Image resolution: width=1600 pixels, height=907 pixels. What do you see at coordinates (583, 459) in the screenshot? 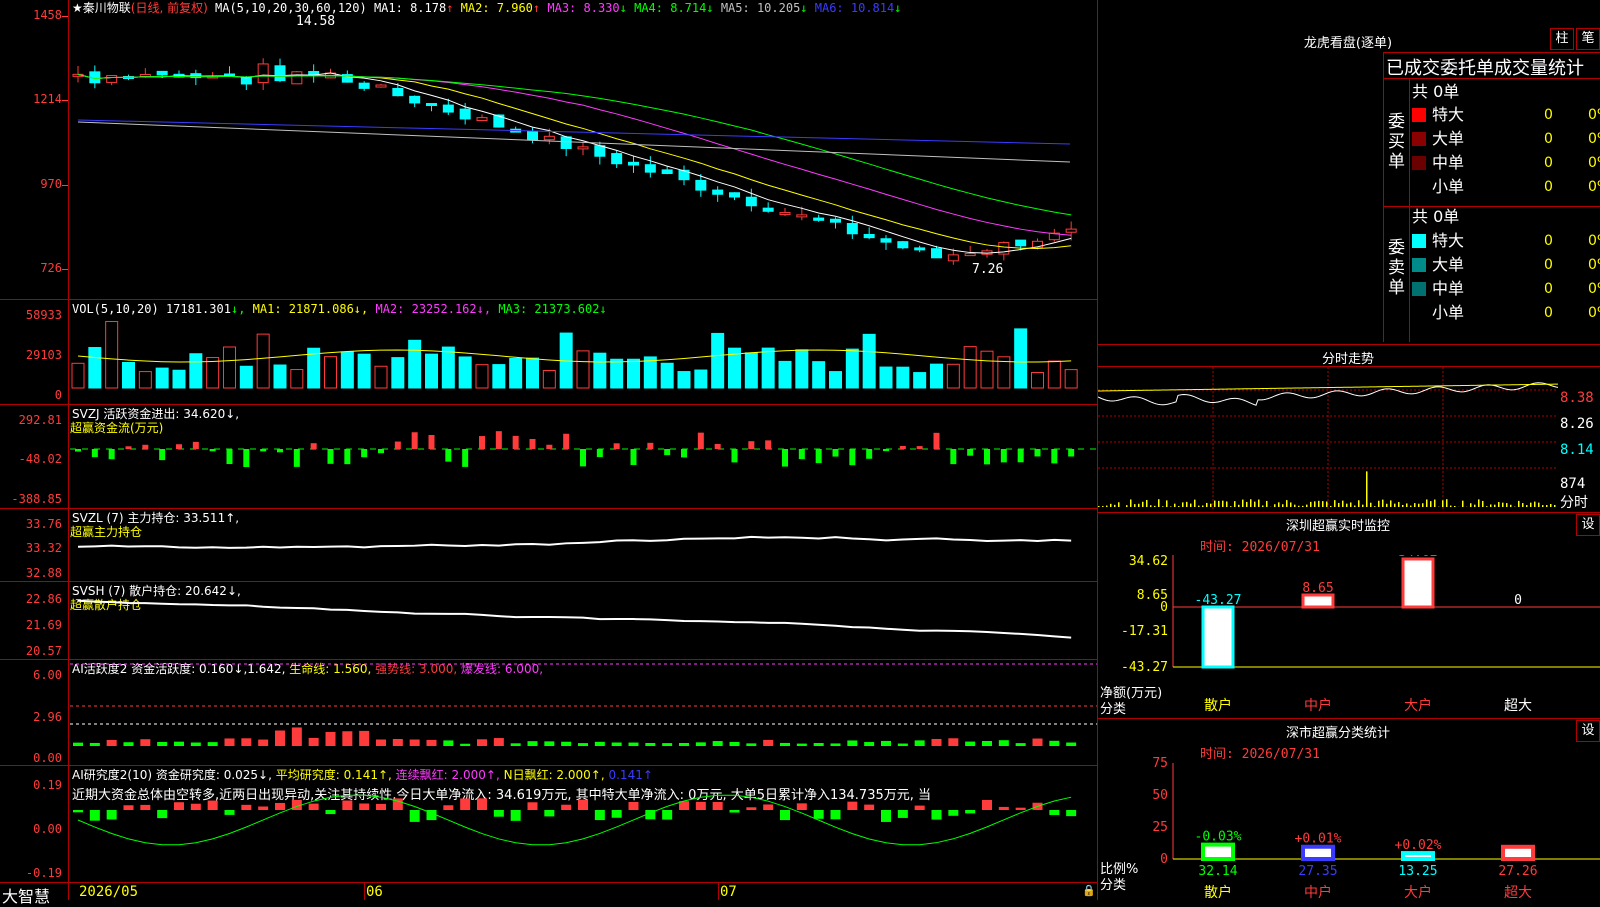
I see `svzj-fund-flow-chart` at bounding box center [583, 459].